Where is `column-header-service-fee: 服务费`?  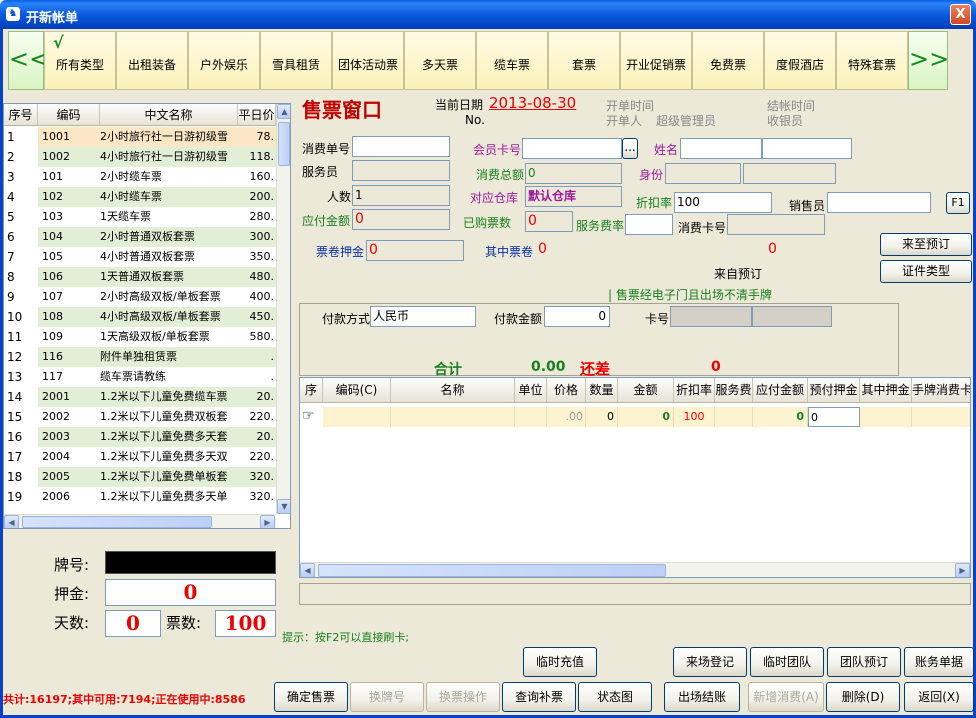
column-header-service-fee: 服务费 is located at coordinates (734, 390).